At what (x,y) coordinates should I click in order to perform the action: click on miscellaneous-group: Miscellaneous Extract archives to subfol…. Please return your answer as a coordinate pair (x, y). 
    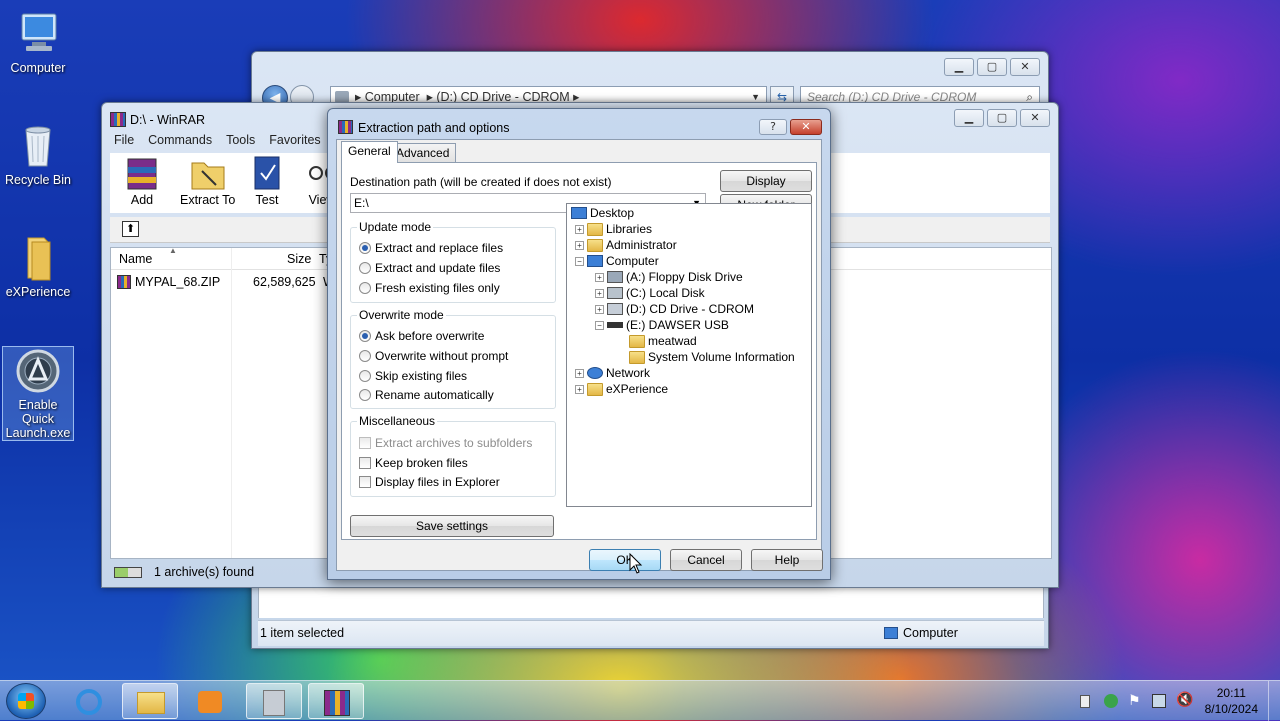
    Looking at the image, I should click on (453, 455).